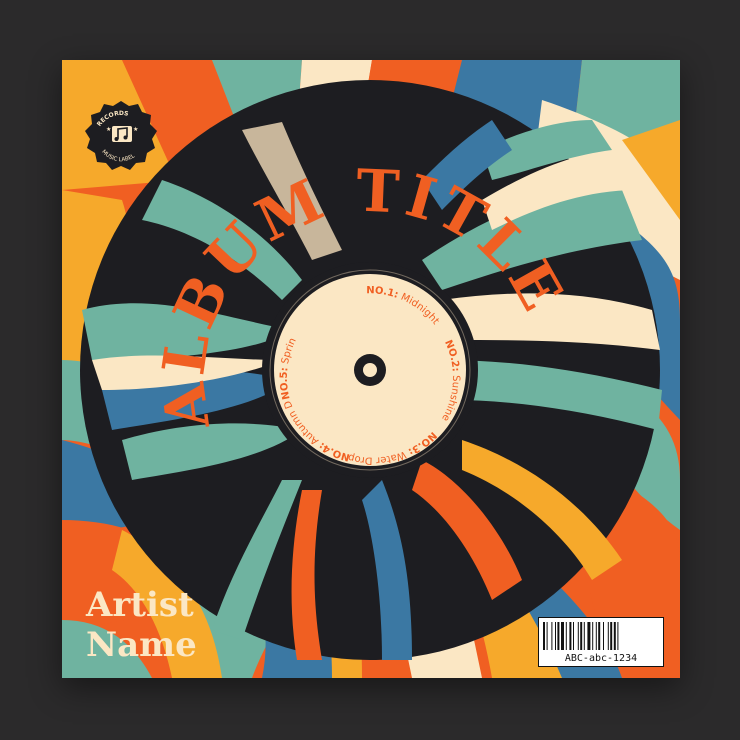  Describe the element at coordinates (601, 658) in the screenshot. I see `barcode-number: ABC-abc-1234` at that location.